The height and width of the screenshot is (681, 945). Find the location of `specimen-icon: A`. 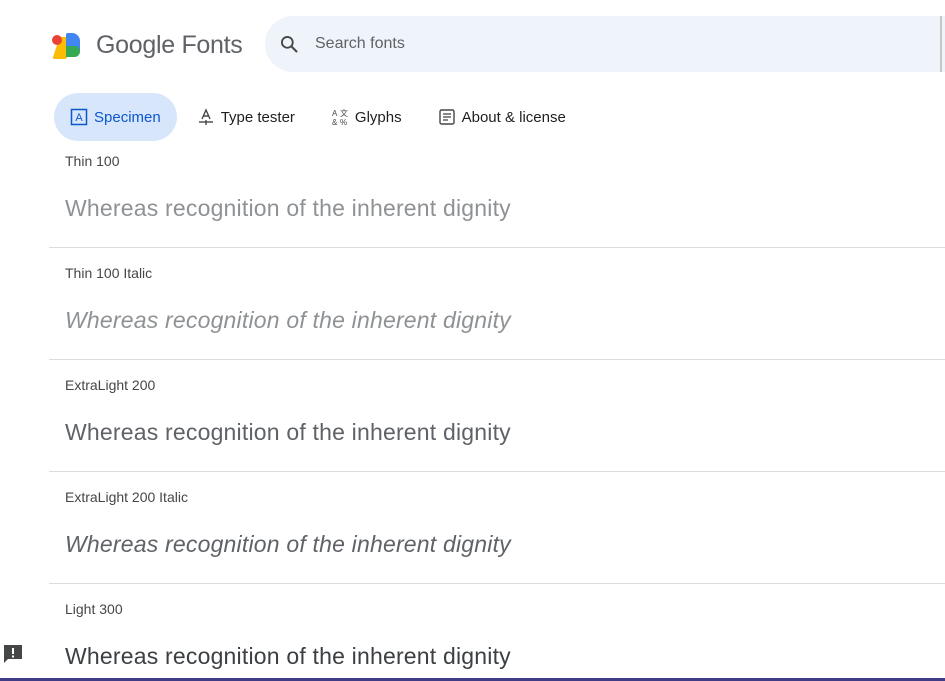

specimen-icon: A is located at coordinates (79, 117).